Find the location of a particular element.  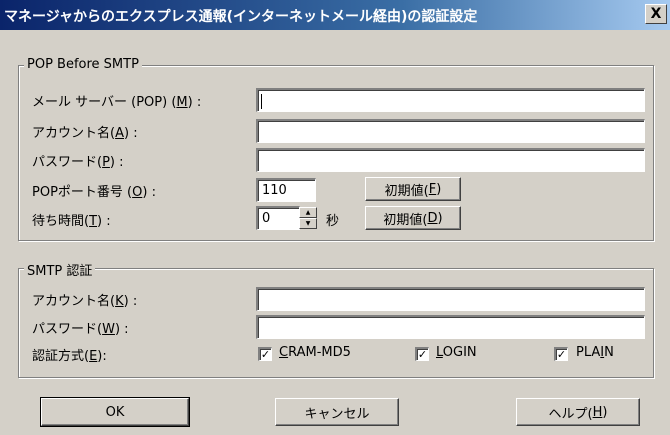

wait-default-button: 初期値(D) is located at coordinates (413, 218).